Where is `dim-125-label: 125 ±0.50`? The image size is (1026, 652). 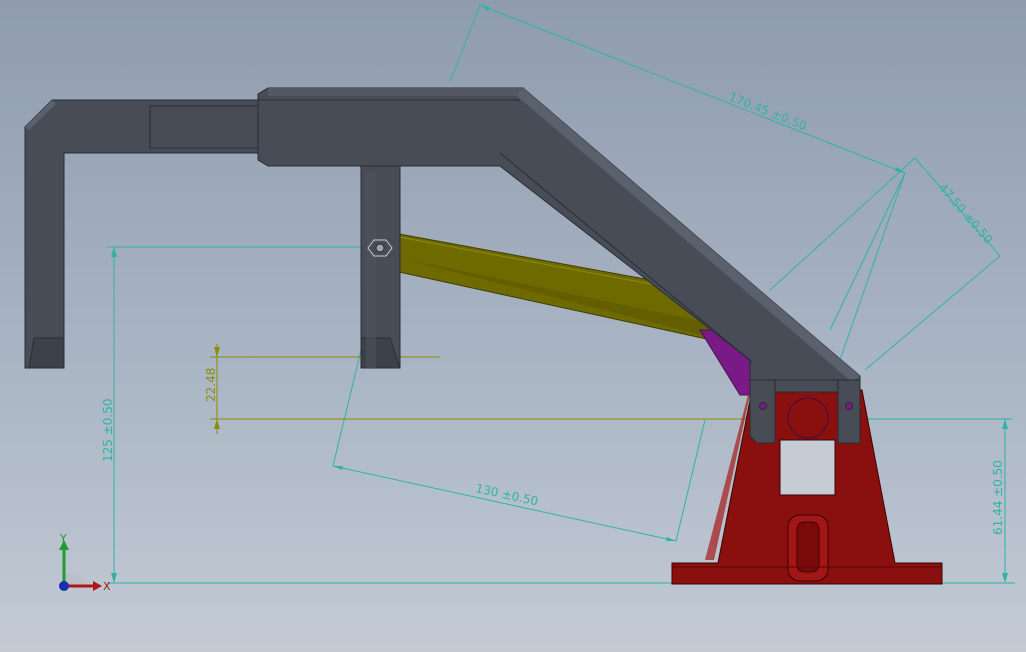 dim-125-label: 125 ±0.50 is located at coordinates (108, 431).